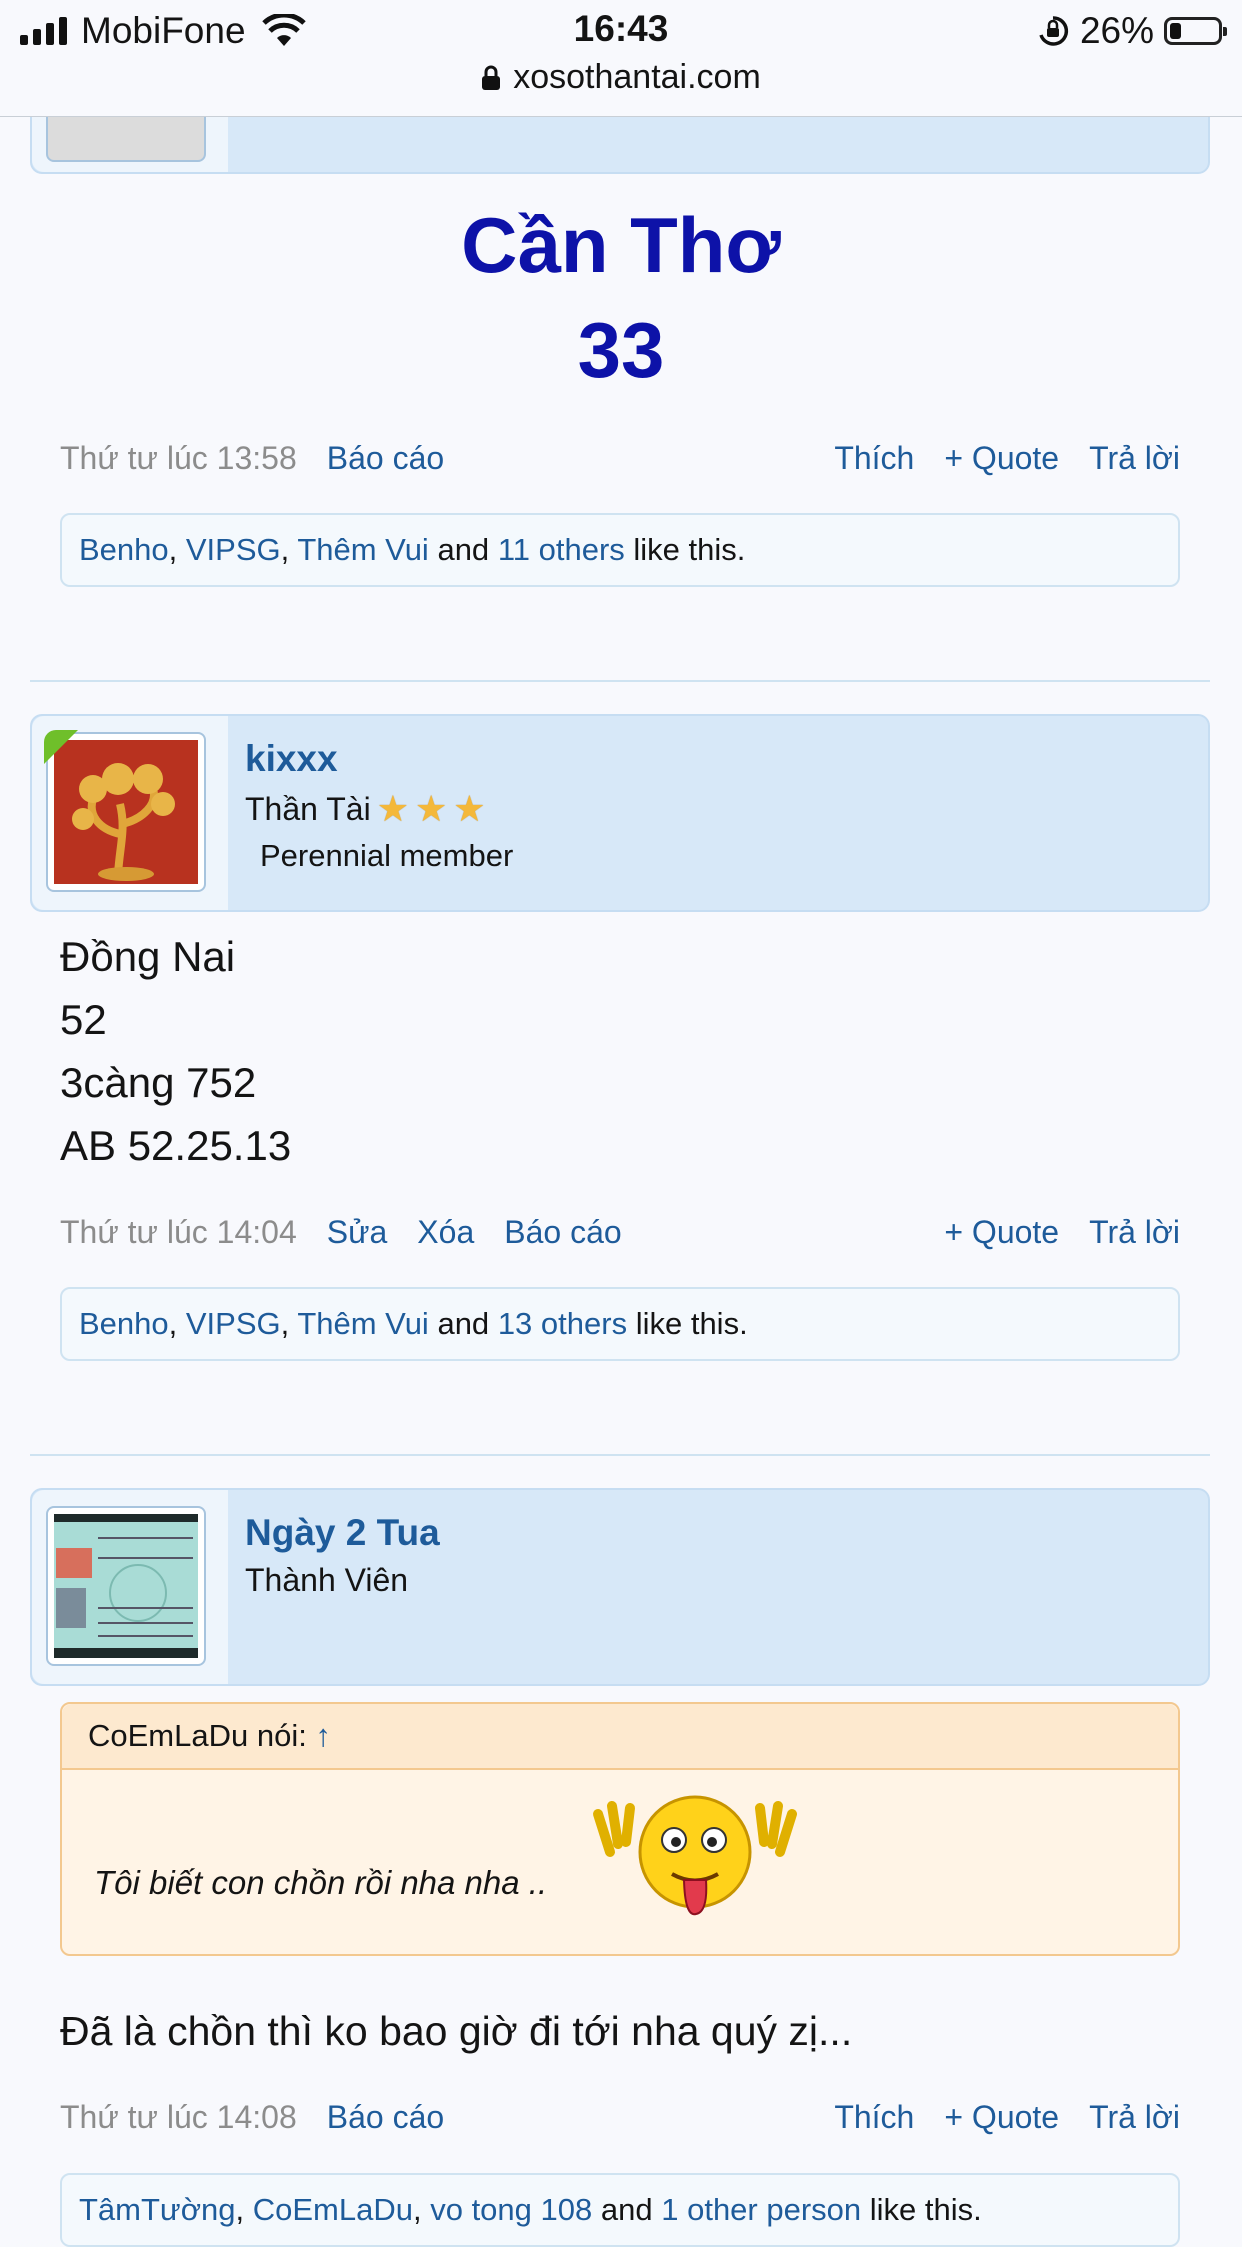 The height and width of the screenshot is (2247, 1242). I want to click on avatar, so click(126, 1586).